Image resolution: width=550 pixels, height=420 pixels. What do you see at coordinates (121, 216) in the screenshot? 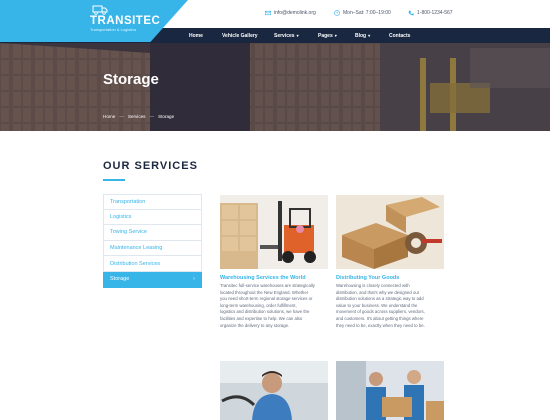
I see `sidebar-item-label: Logistics` at bounding box center [121, 216].